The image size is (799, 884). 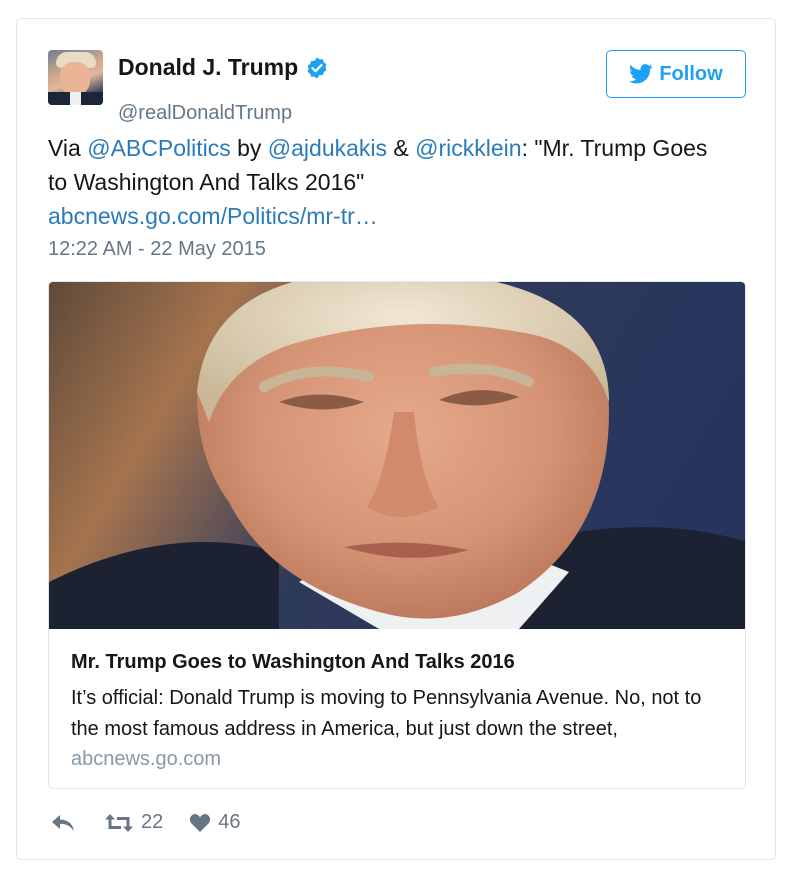 I want to click on twitter-bird-icon, so click(x=641, y=74).